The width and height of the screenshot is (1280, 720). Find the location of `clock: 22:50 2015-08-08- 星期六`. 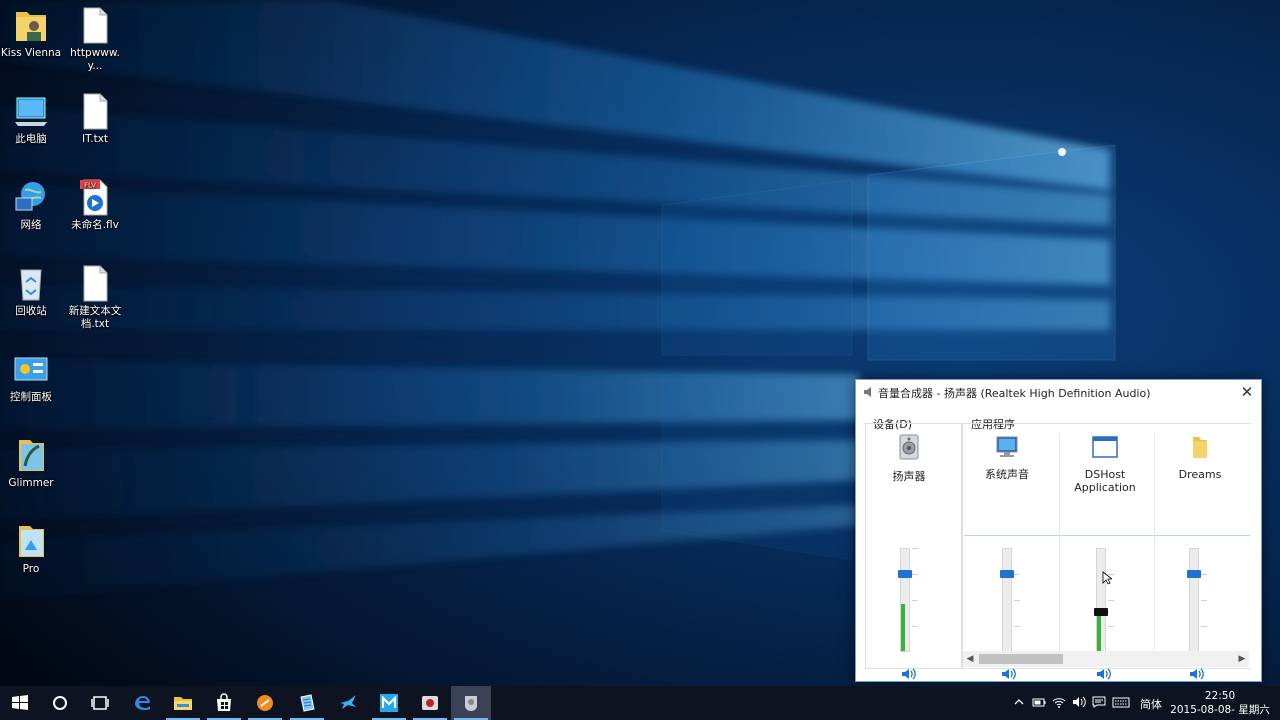

clock: 22:50 2015-08-08- 星期六 is located at coordinates (1220, 703).